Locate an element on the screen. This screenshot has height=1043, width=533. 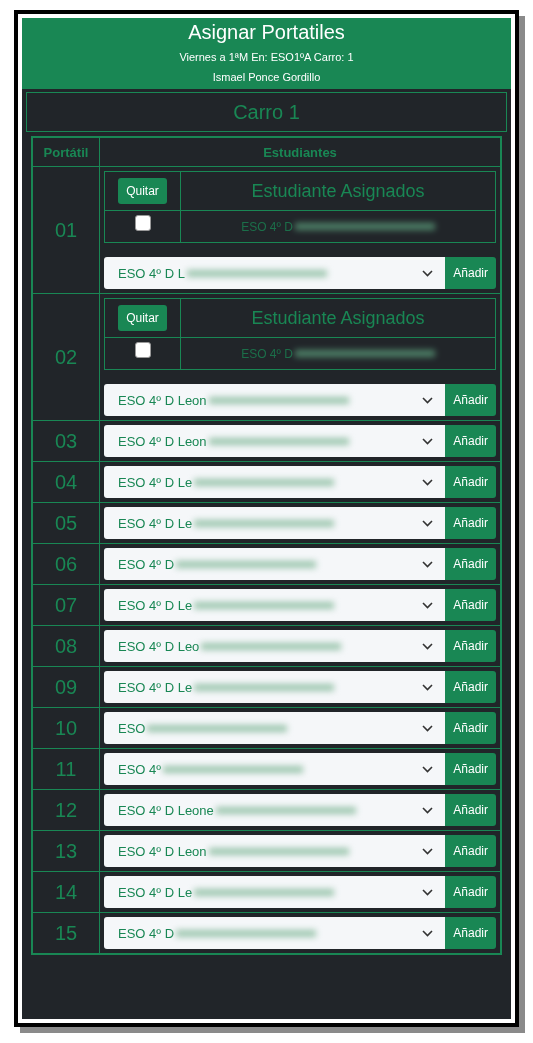
student-select: ESO is located at coordinates (275, 728).